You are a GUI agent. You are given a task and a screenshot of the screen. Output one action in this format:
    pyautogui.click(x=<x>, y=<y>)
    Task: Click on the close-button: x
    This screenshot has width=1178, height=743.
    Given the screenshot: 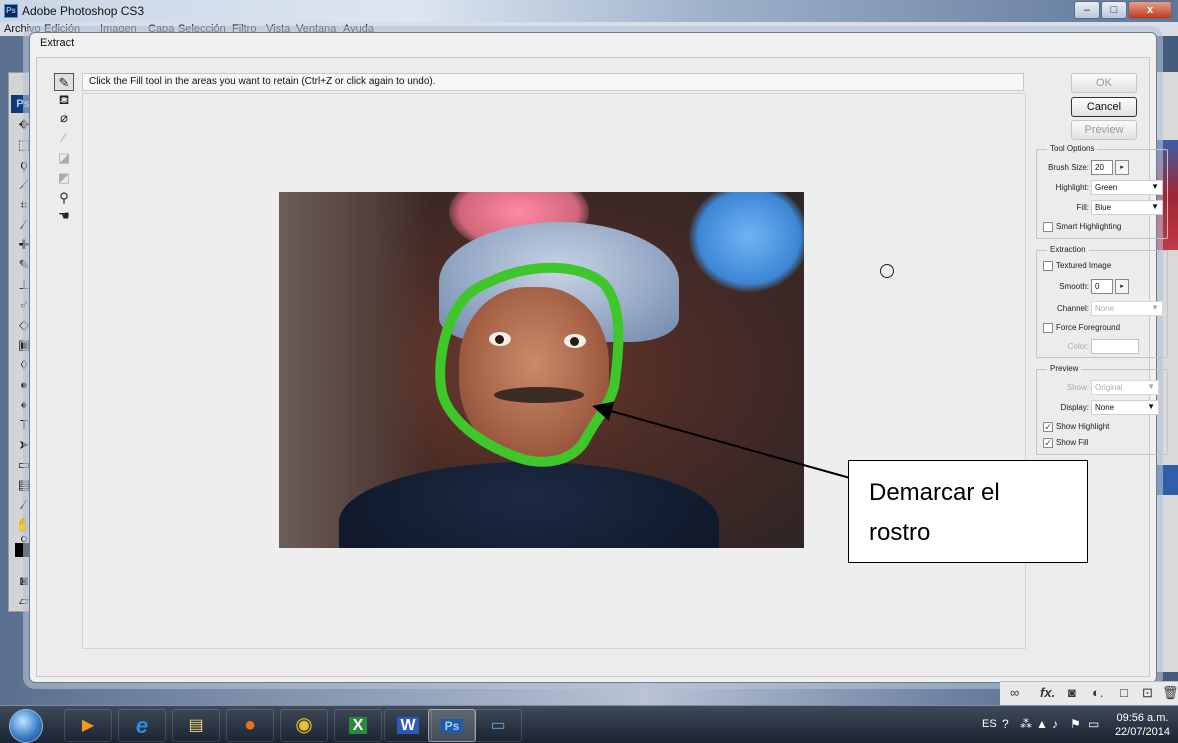 What is the action you would take?
    pyautogui.click(x=1150, y=10)
    